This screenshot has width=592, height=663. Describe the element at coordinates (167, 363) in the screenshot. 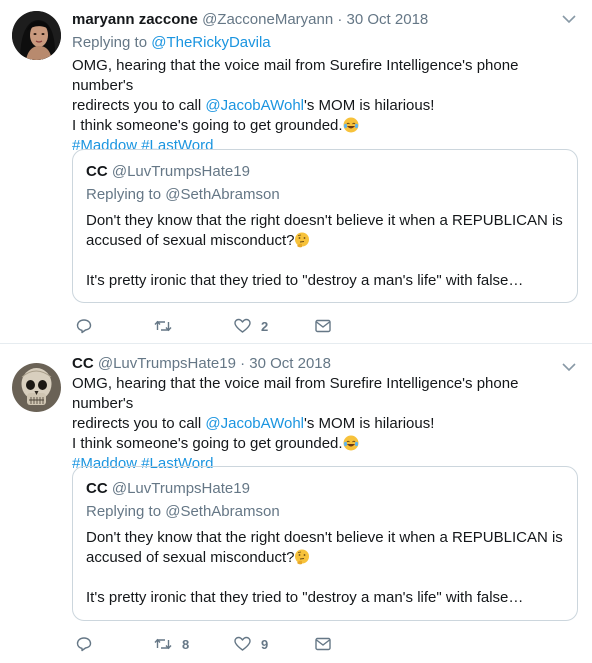

I see `author-handle: @LuvTrumpsHate19` at that location.